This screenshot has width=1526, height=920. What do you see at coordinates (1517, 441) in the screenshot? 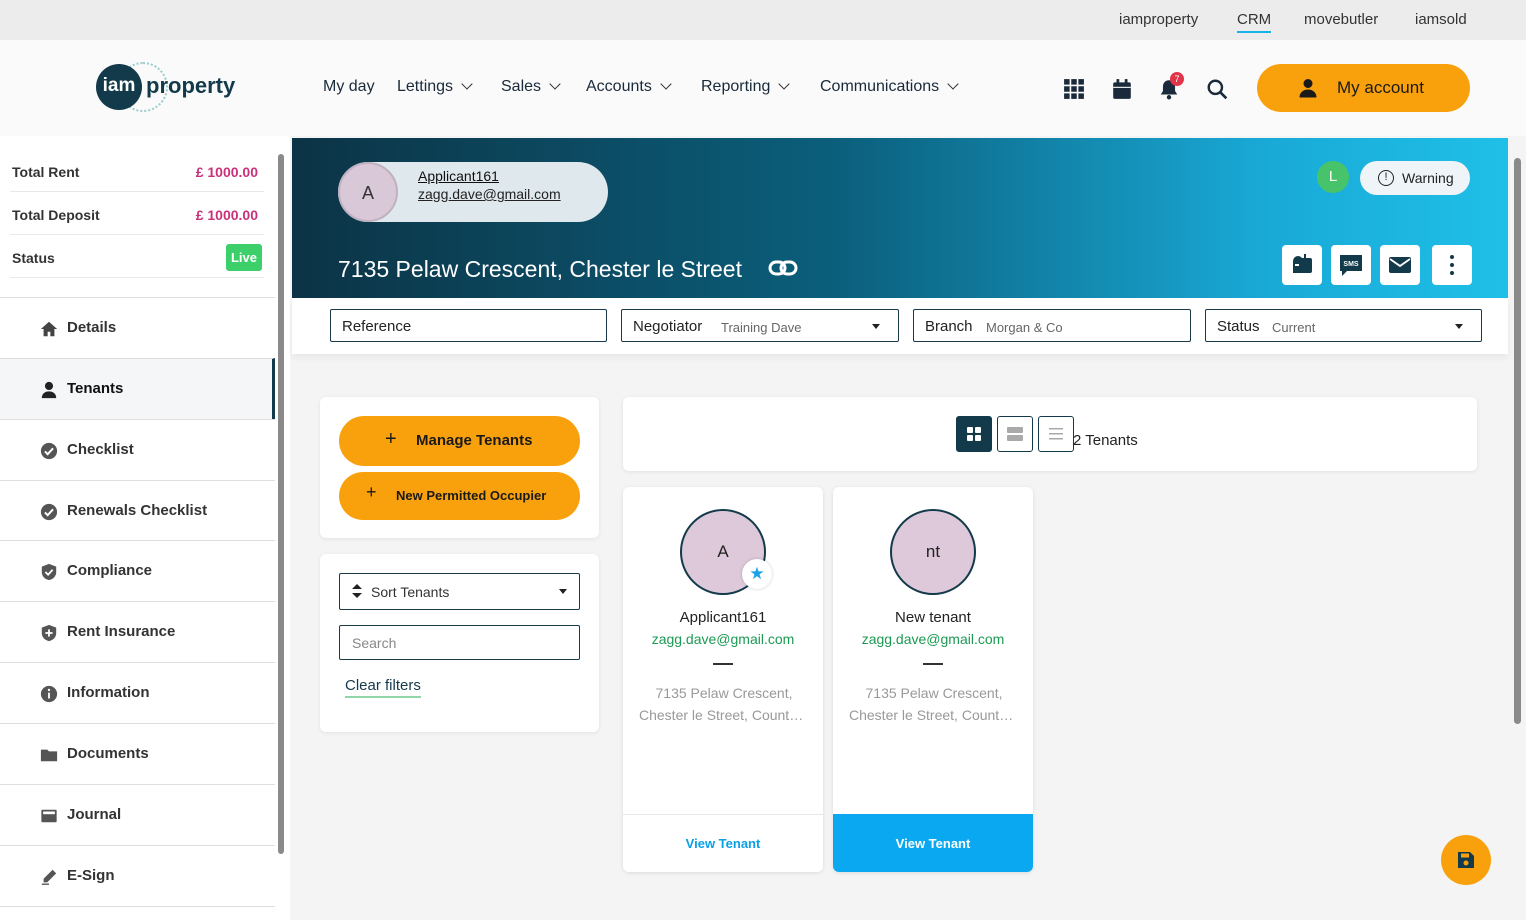
I see `page-scrollbar-thumb` at bounding box center [1517, 441].